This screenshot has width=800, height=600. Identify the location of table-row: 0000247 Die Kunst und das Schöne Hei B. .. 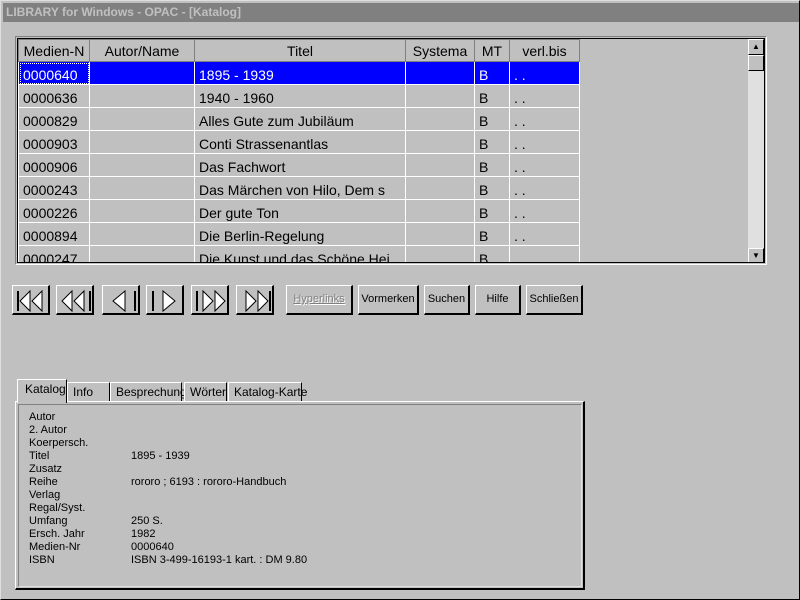
(299, 253).